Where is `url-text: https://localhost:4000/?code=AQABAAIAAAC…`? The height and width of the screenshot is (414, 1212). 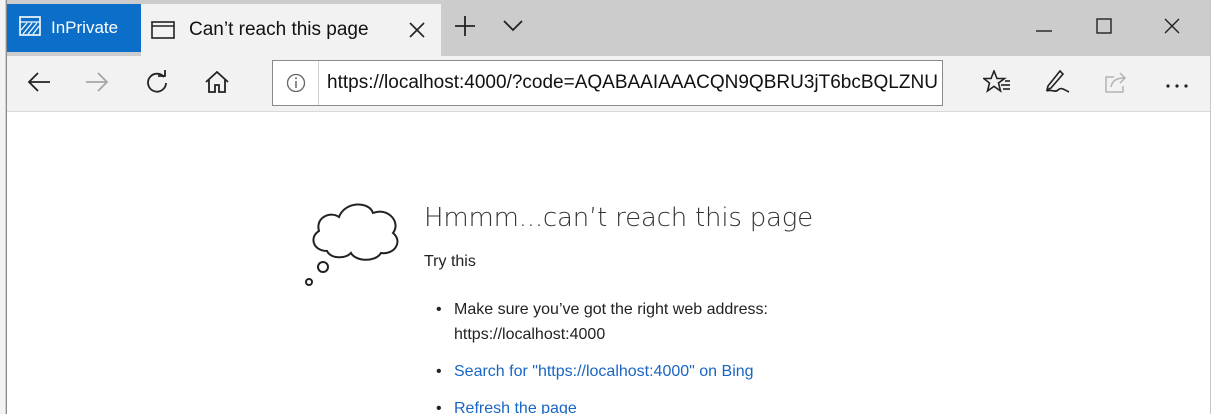 url-text: https://localhost:4000/?code=AQABAAIAAAC… is located at coordinates (630, 83).